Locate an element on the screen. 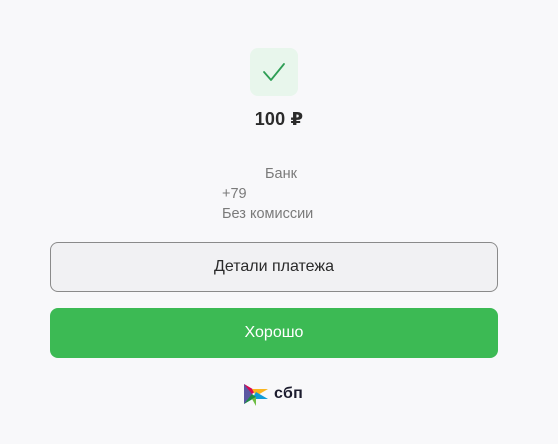 Image resolution: width=558 pixels, height=444 pixels. sbp-logo-text: сбп is located at coordinates (289, 393).